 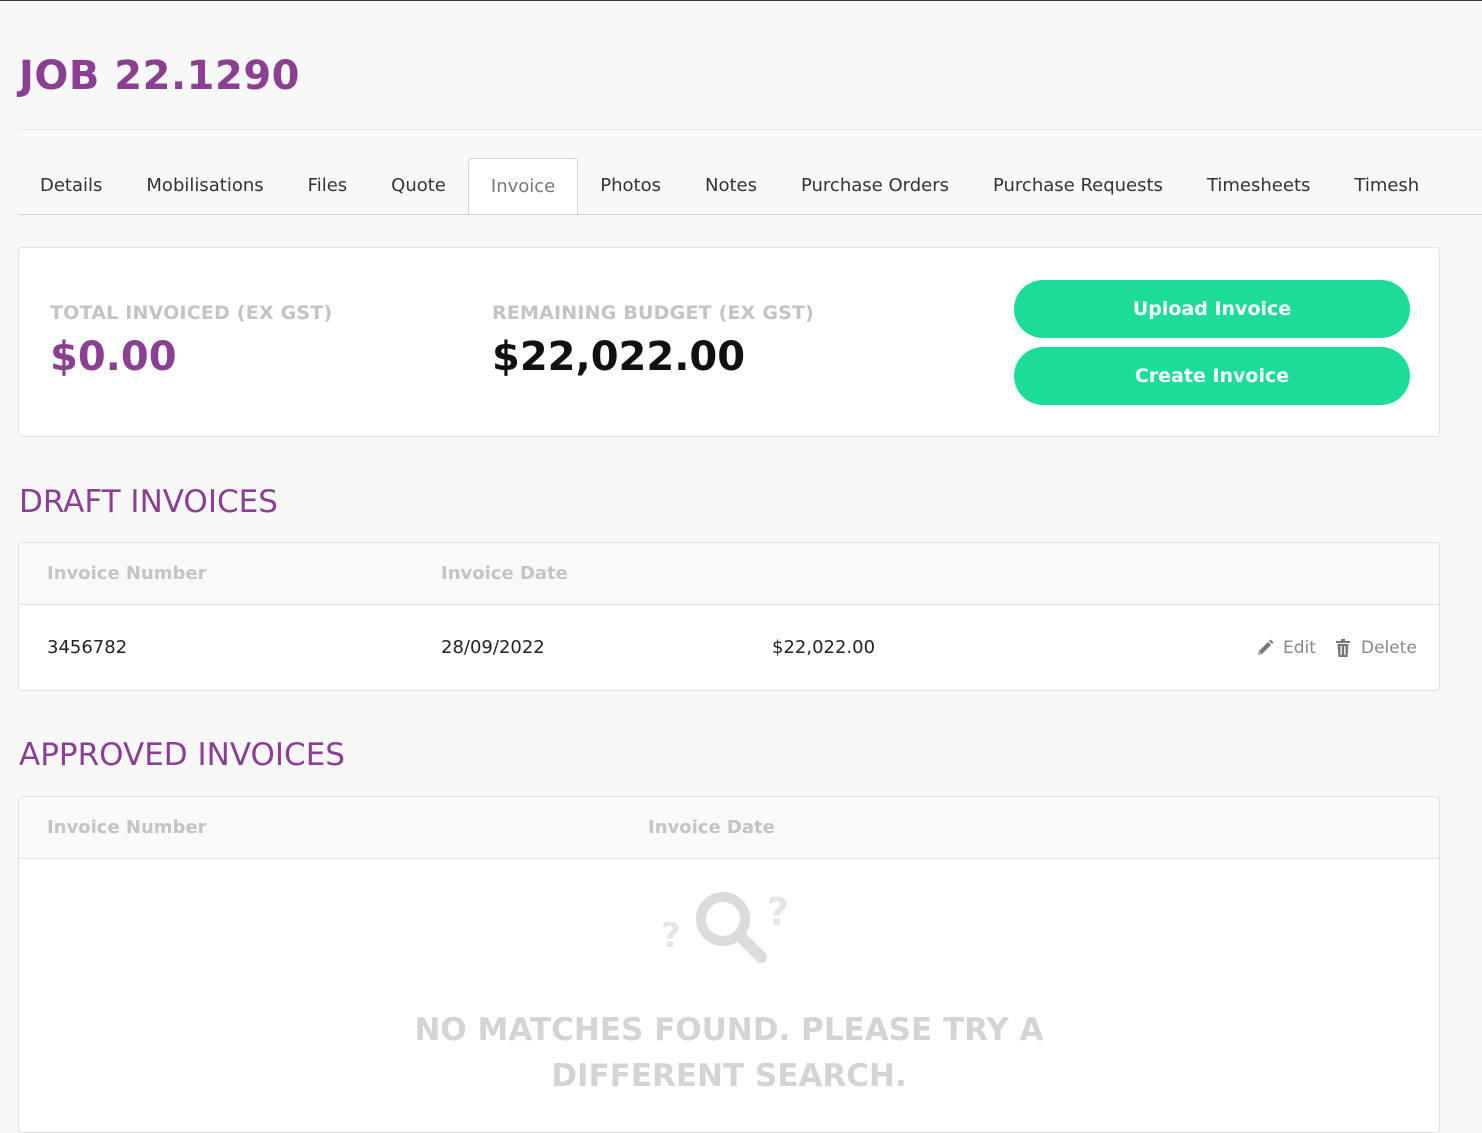 What do you see at coordinates (113, 357) in the screenshot?
I see `total-invoiced-value: $0.00` at bounding box center [113, 357].